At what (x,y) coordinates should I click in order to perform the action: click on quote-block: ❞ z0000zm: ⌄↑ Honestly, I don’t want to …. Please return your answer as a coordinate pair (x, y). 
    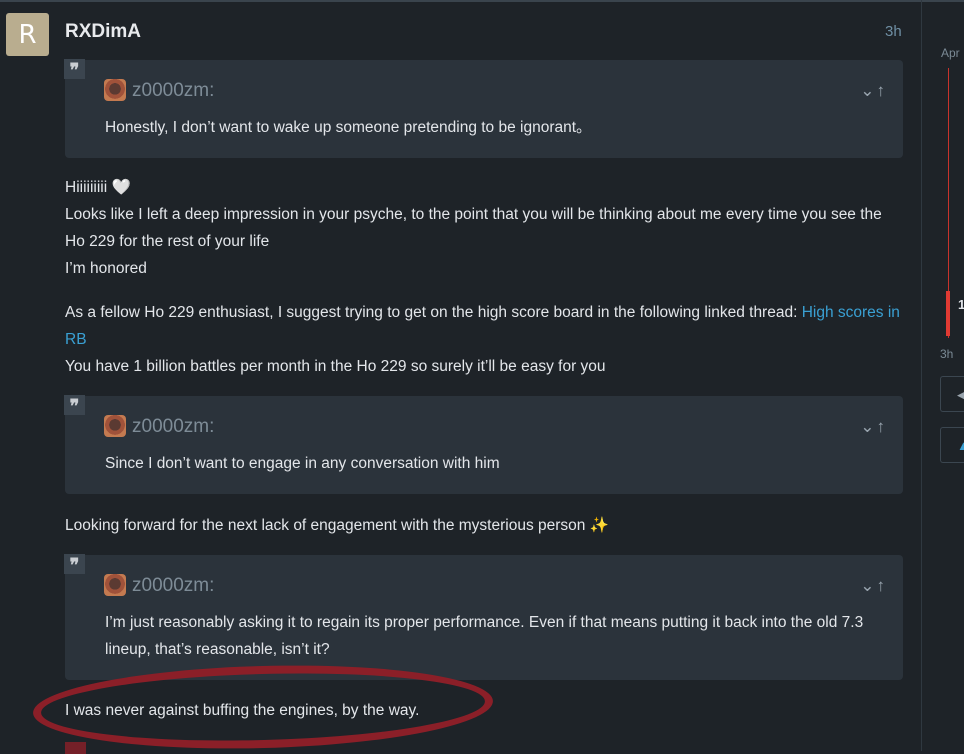
    Looking at the image, I should click on (483, 108).